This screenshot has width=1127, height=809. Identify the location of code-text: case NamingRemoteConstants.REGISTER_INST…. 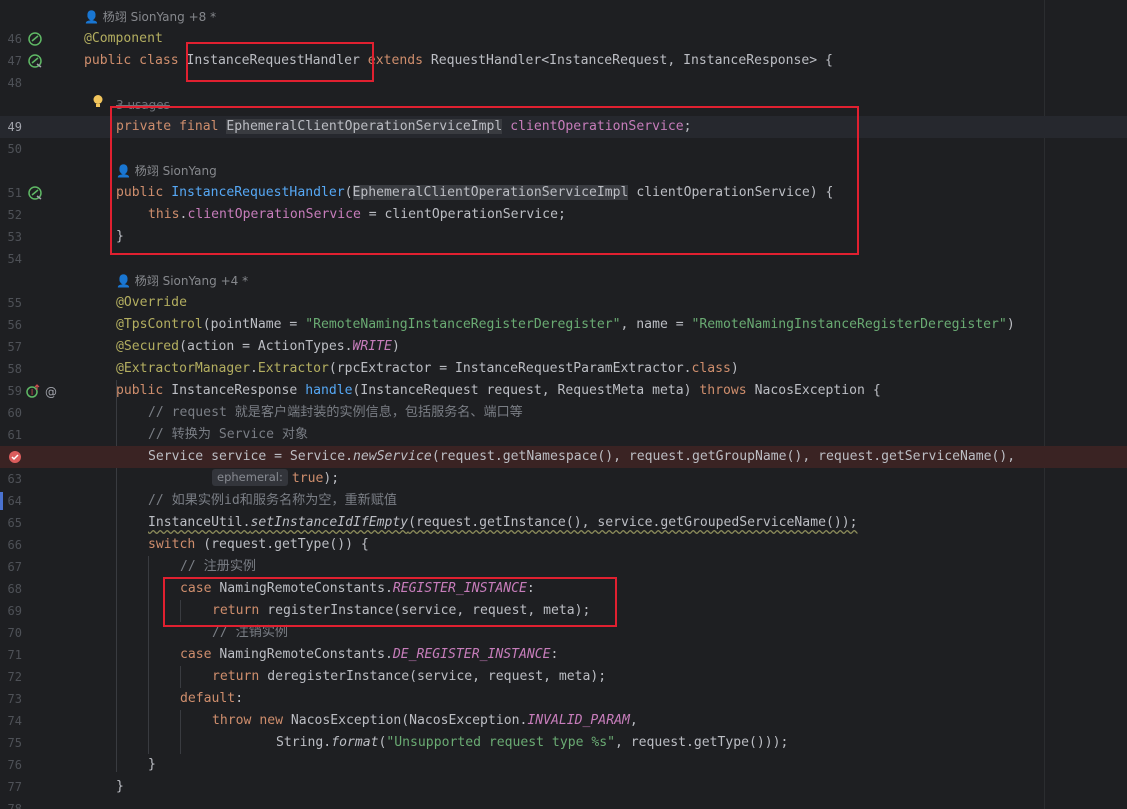
(357, 589).